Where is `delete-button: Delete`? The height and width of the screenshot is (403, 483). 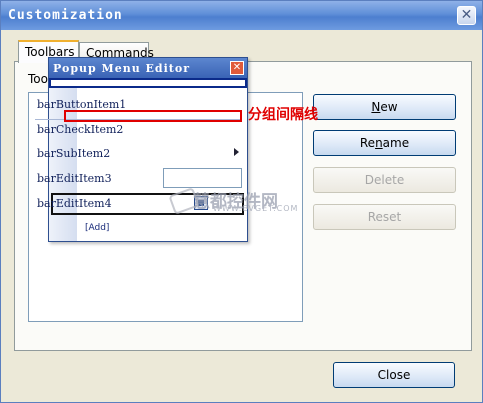 delete-button: Delete is located at coordinates (384, 180).